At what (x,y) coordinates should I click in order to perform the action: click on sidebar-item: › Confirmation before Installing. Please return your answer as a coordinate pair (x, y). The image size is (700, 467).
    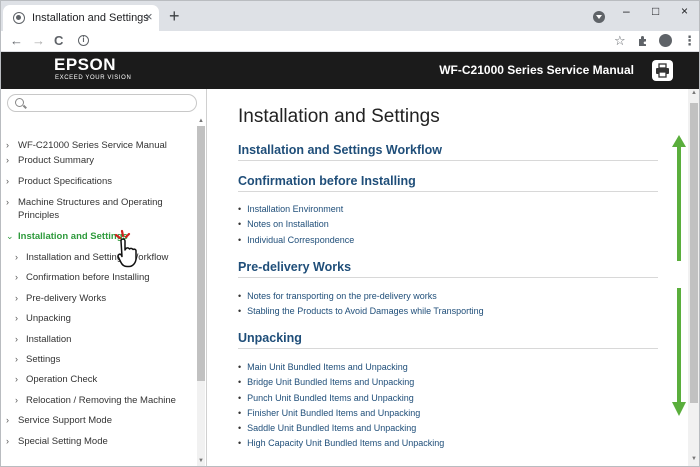
    Looking at the image, I should click on (99, 277).